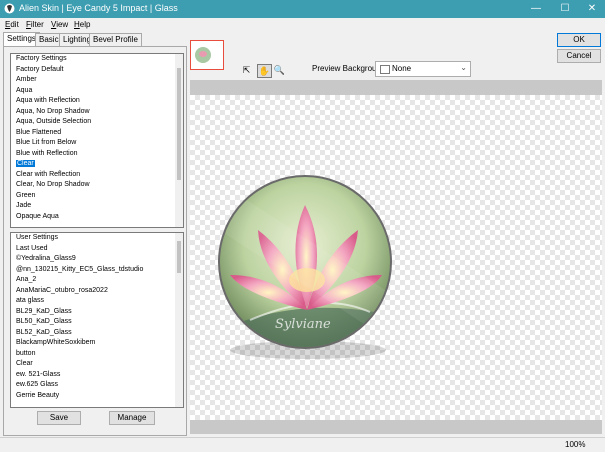 The image size is (605, 452). What do you see at coordinates (97, 312) in the screenshot?
I see `list-item: BL29_KaD_Glass` at bounding box center [97, 312].